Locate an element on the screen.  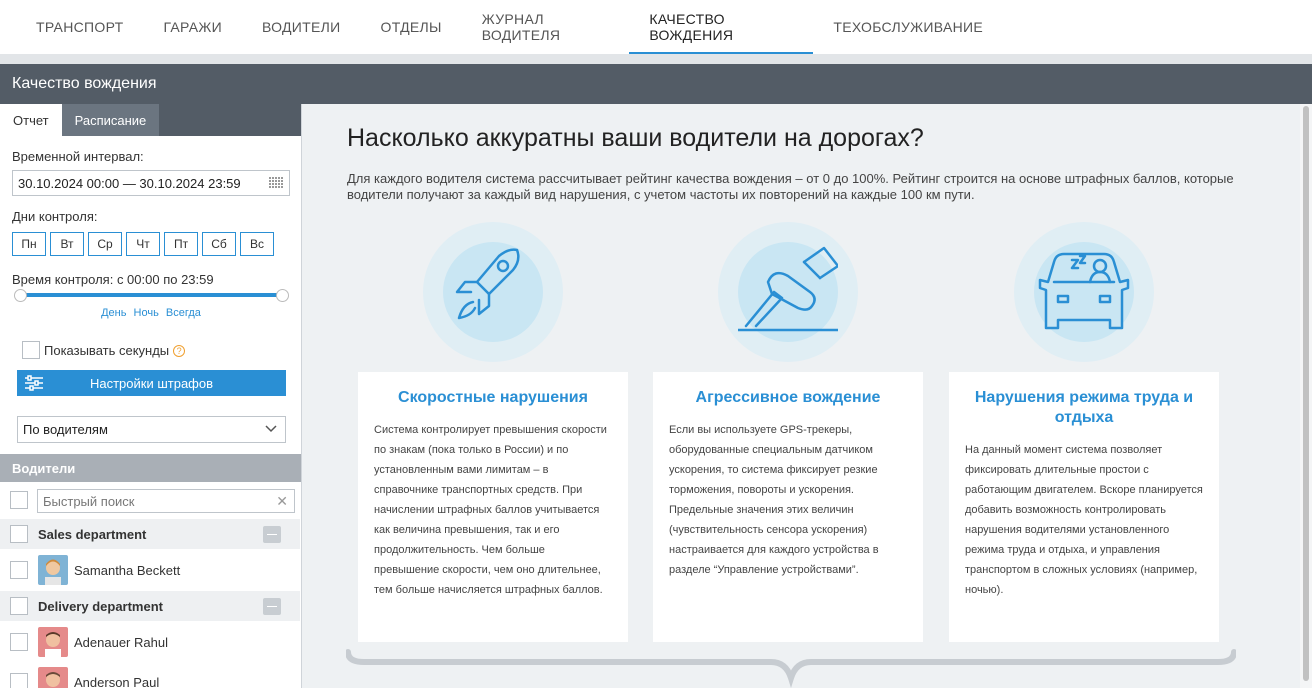
day-sat: Сб is located at coordinates (219, 244).